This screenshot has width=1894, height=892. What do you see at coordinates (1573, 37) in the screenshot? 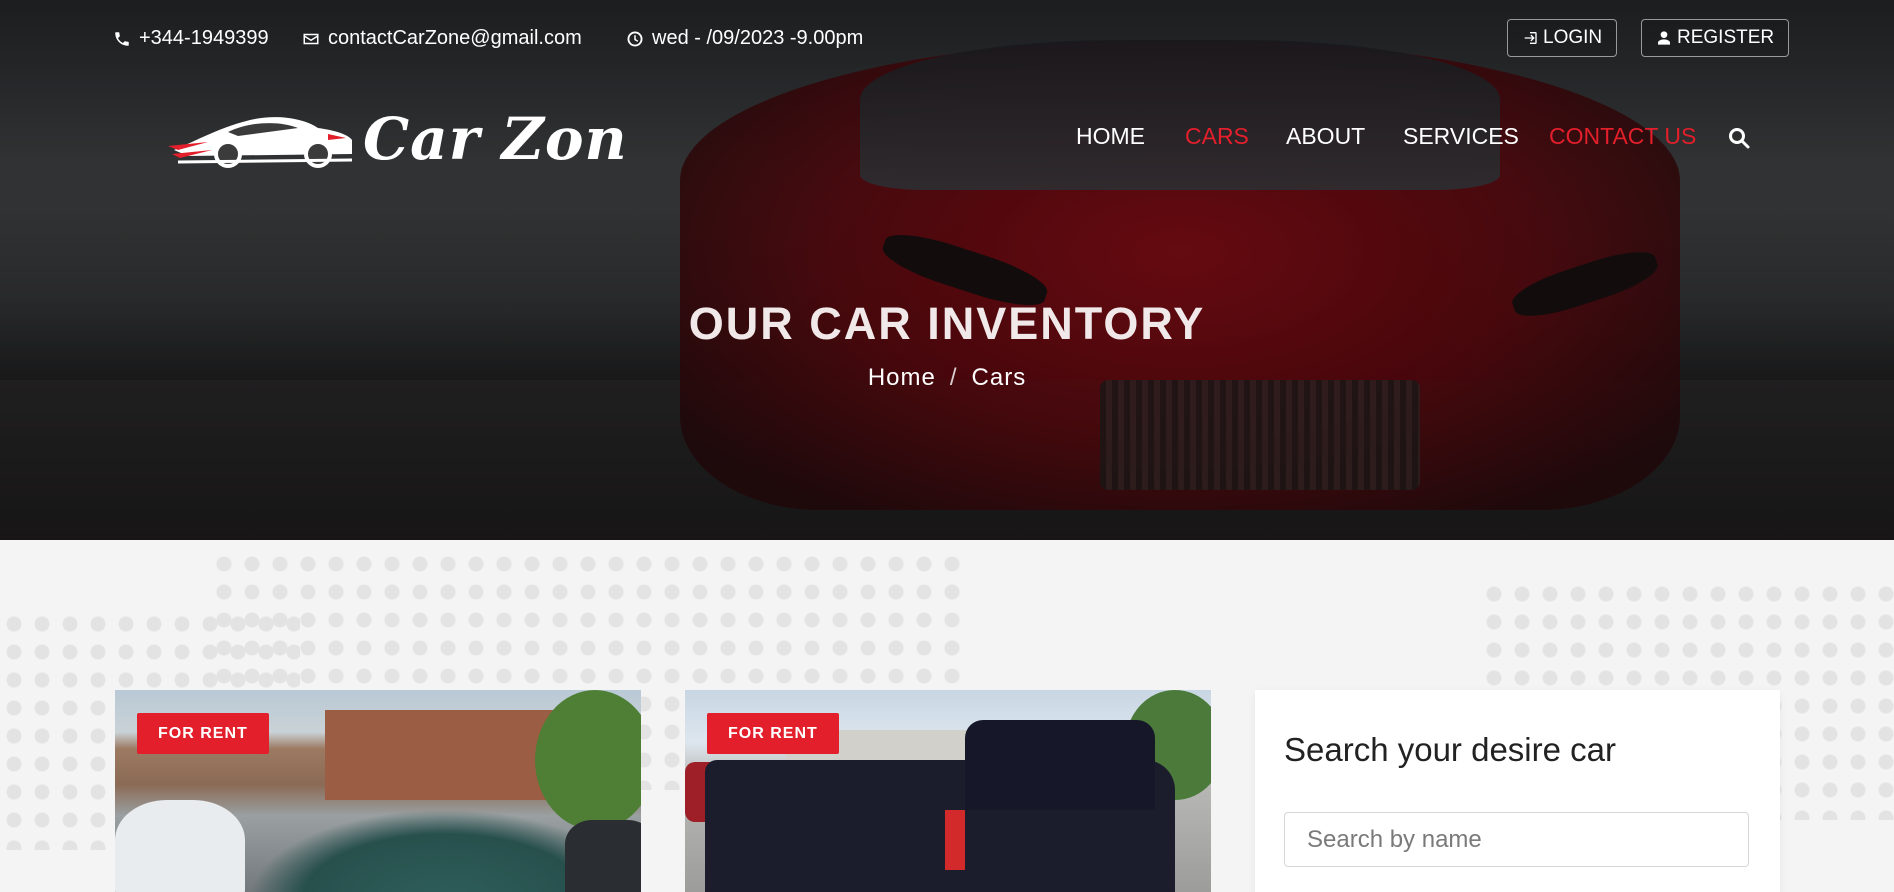
I see `login-label: LOGIN` at bounding box center [1573, 37].